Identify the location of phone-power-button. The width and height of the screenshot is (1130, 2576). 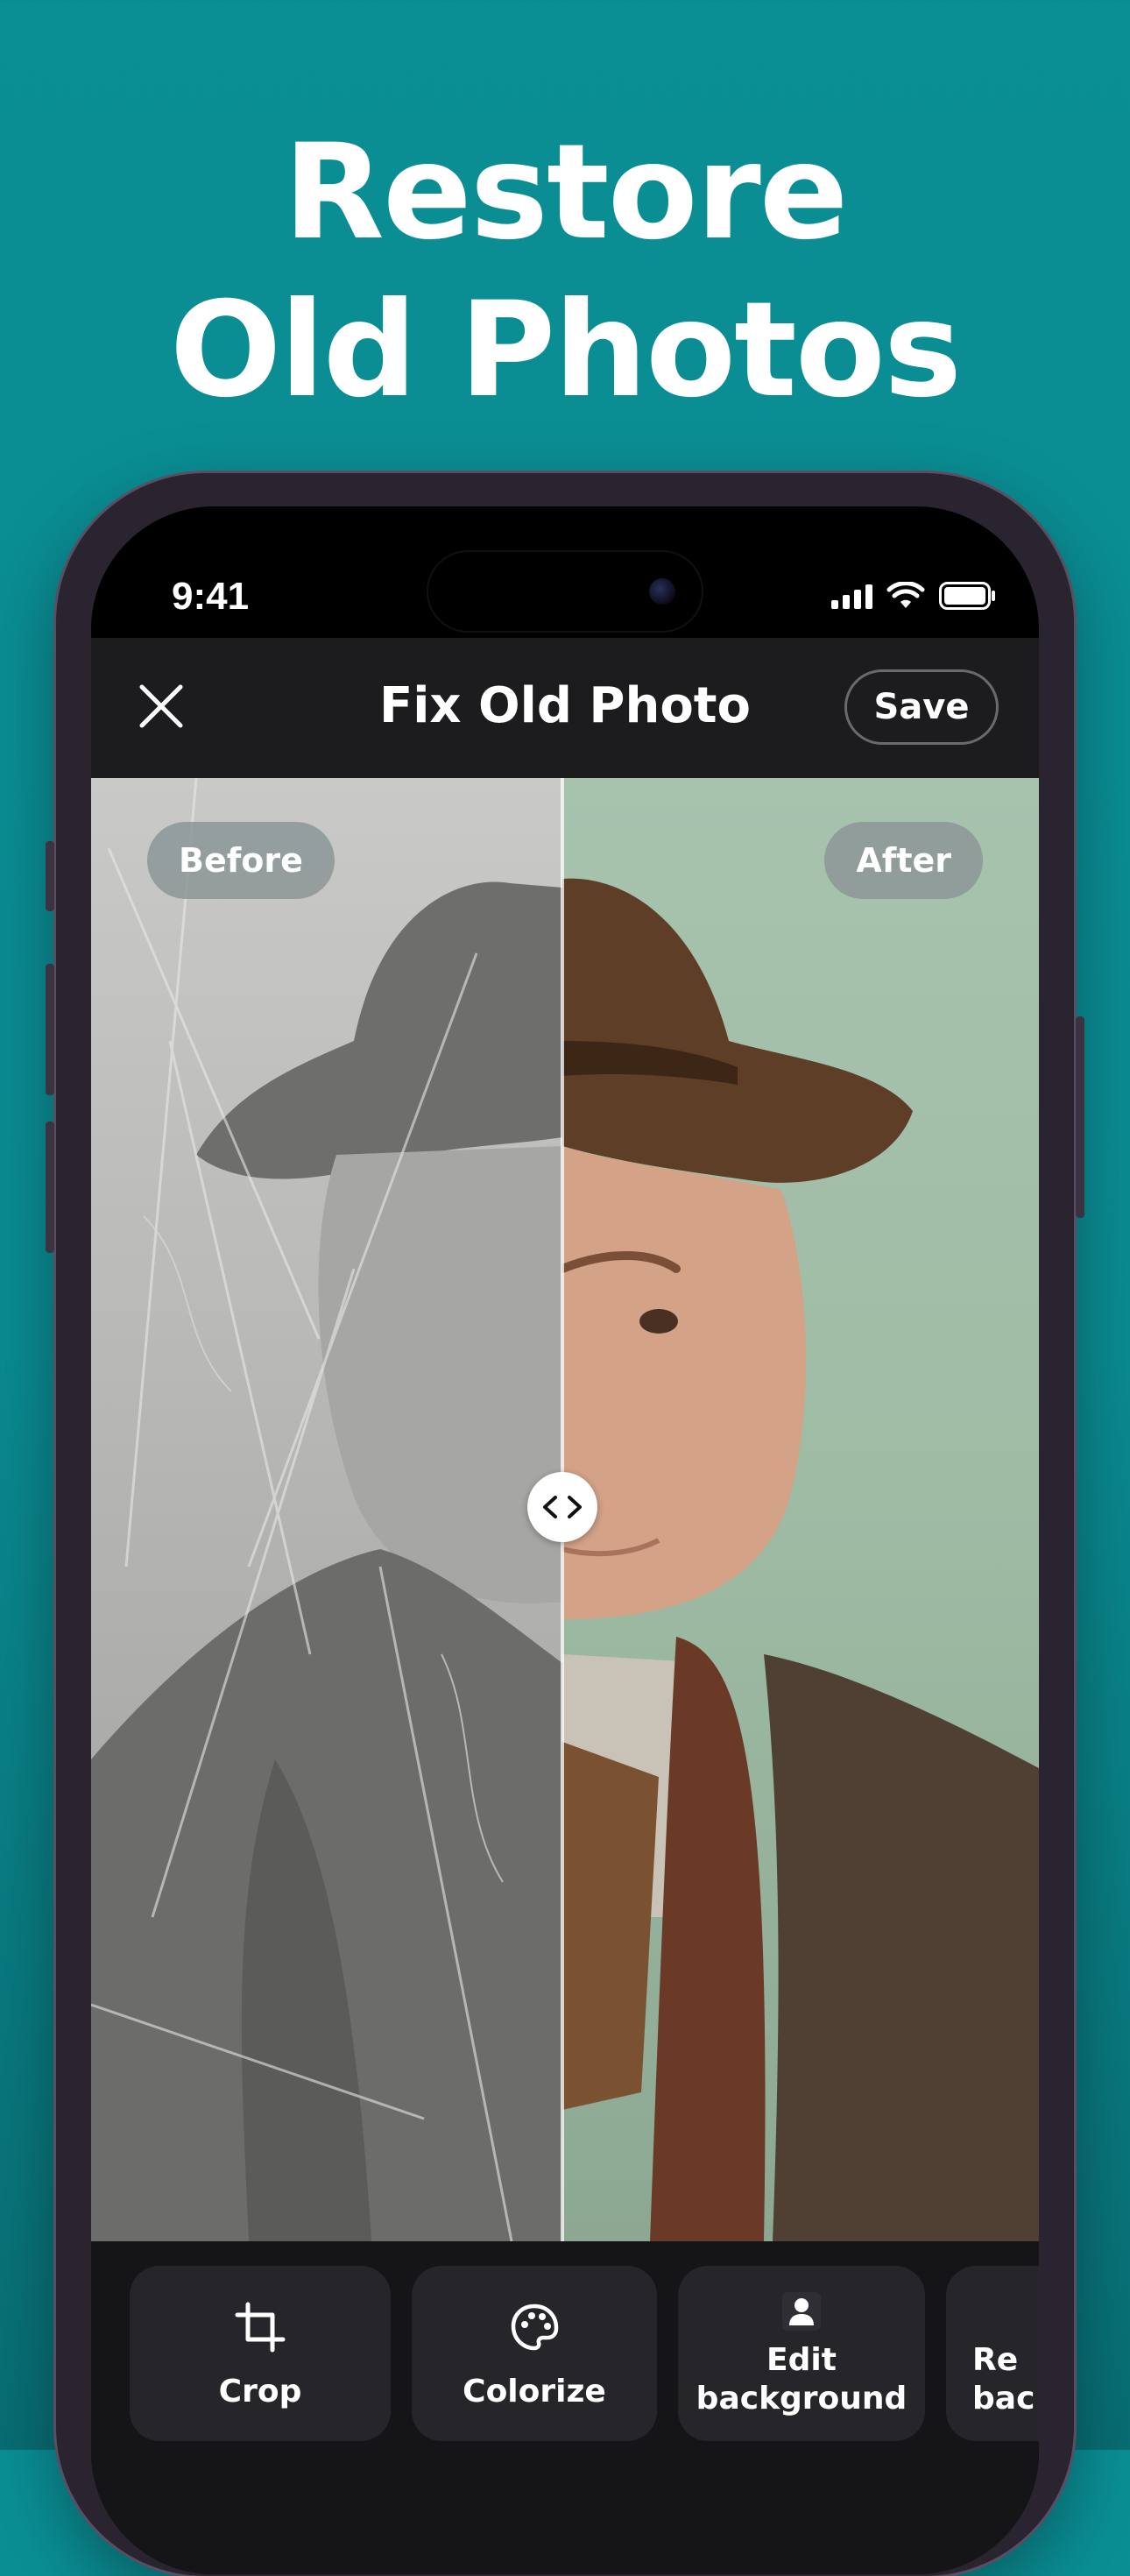
(1080, 1117).